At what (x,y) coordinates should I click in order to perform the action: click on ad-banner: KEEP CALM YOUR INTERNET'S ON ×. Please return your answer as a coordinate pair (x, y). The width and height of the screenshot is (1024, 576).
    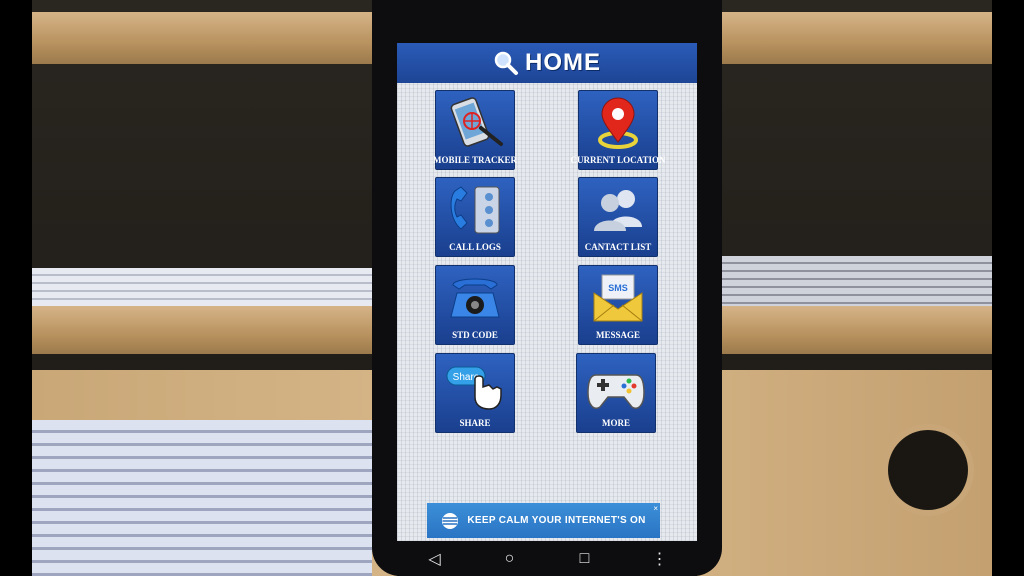
    Looking at the image, I should click on (543, 520).